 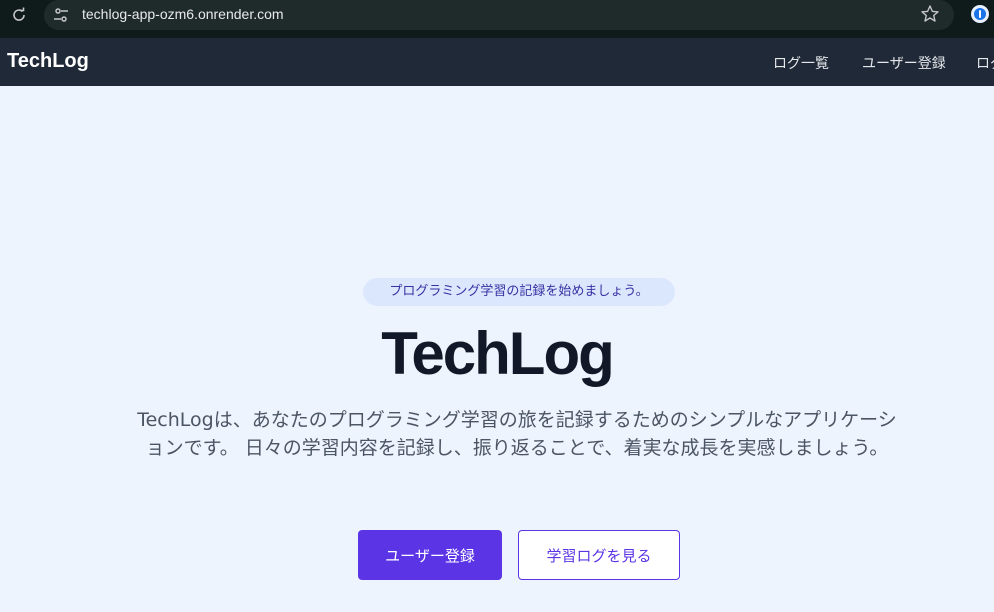 I want to click on nav-link-log-list: ログ一覧, so click(x=801, y=63).